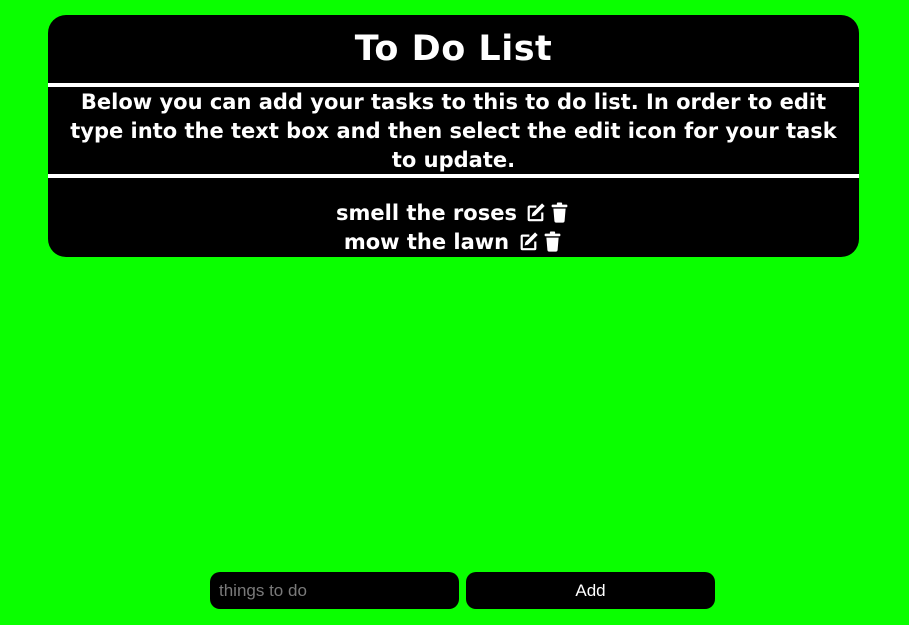 Image resolution: width=909 pixels, height=625 pixels. I want to click on page-title: To Do List, so click(453, 49).